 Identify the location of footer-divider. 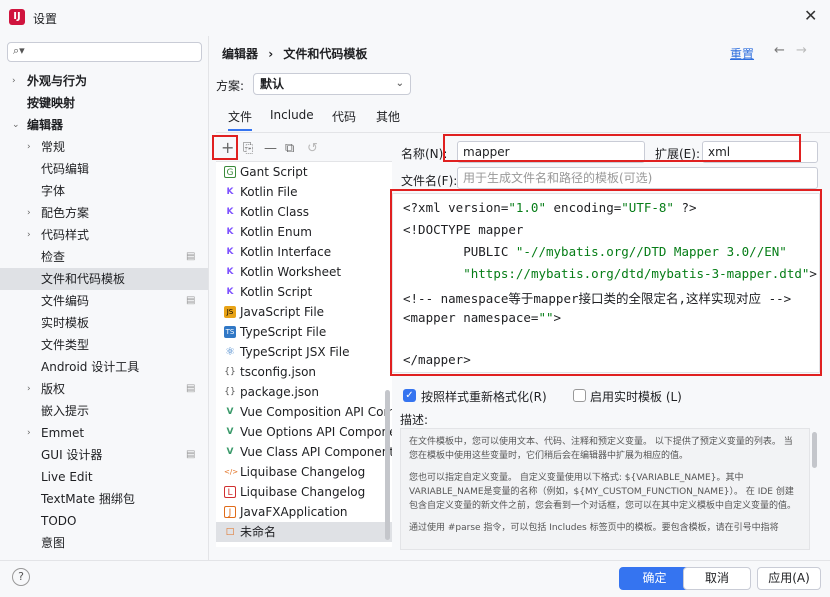
(415, 560).